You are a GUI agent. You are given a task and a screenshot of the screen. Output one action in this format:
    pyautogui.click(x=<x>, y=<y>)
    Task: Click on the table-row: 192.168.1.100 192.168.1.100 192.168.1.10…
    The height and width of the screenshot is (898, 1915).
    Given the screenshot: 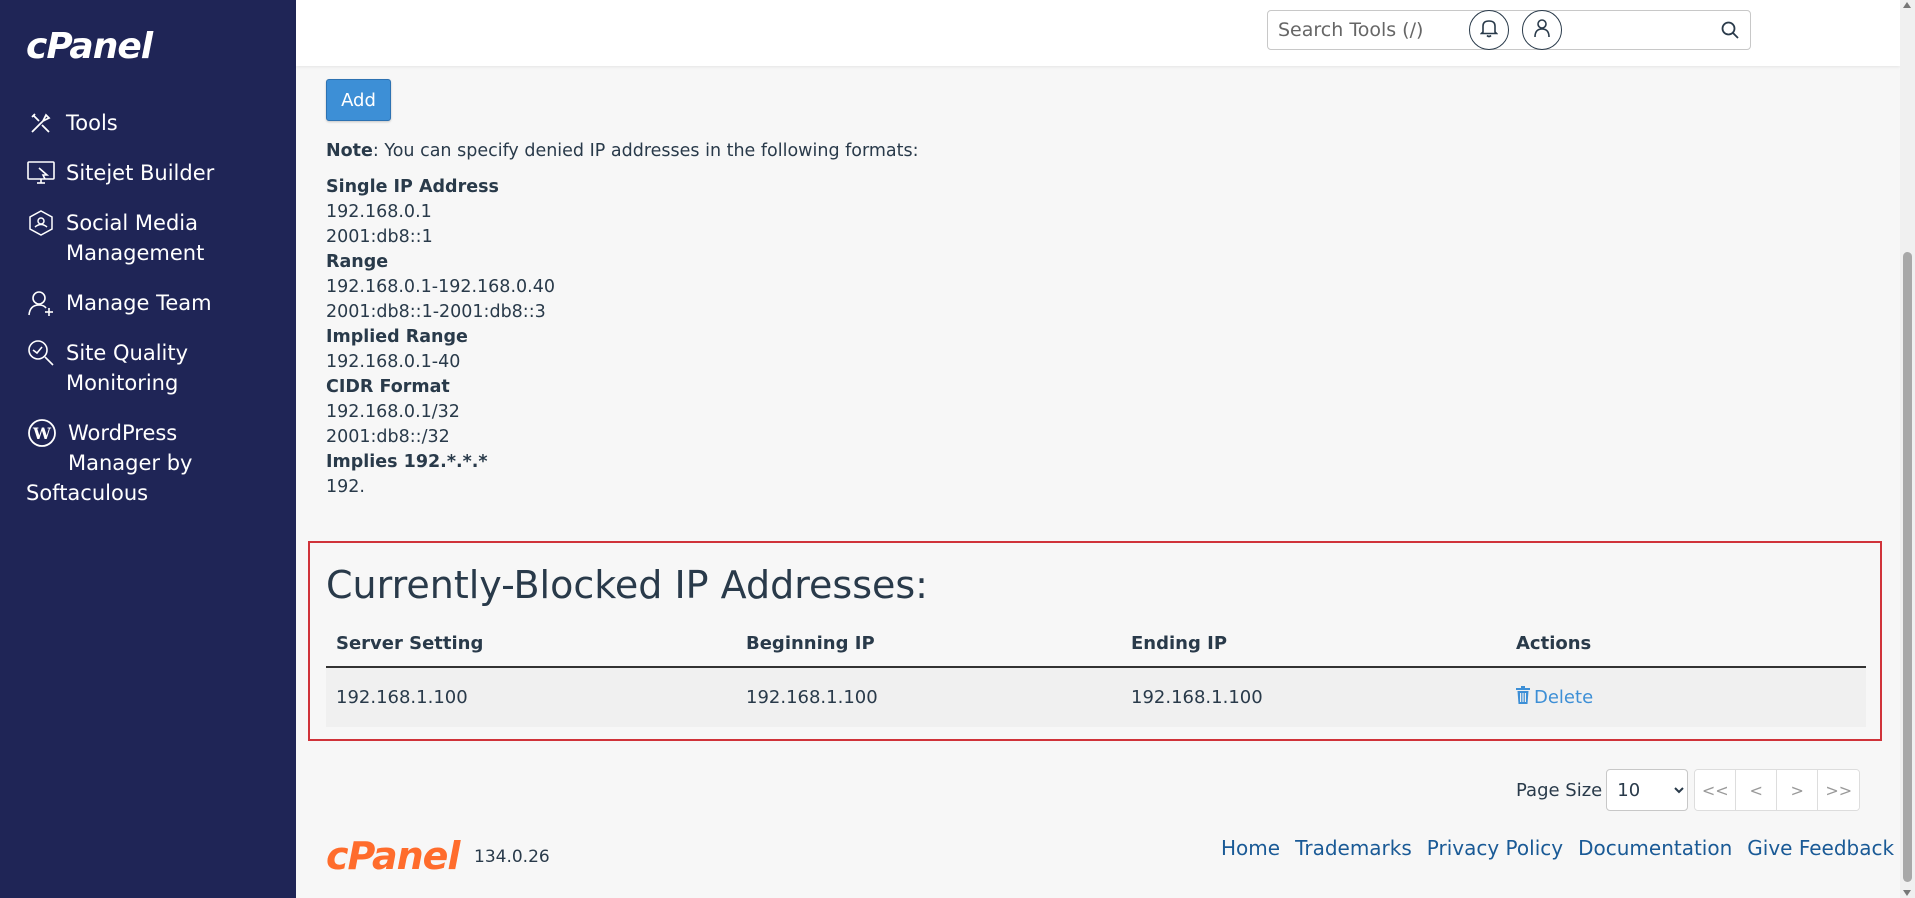 What is the action you would take?
    pyautogui.click(x=1096, y=697)
    